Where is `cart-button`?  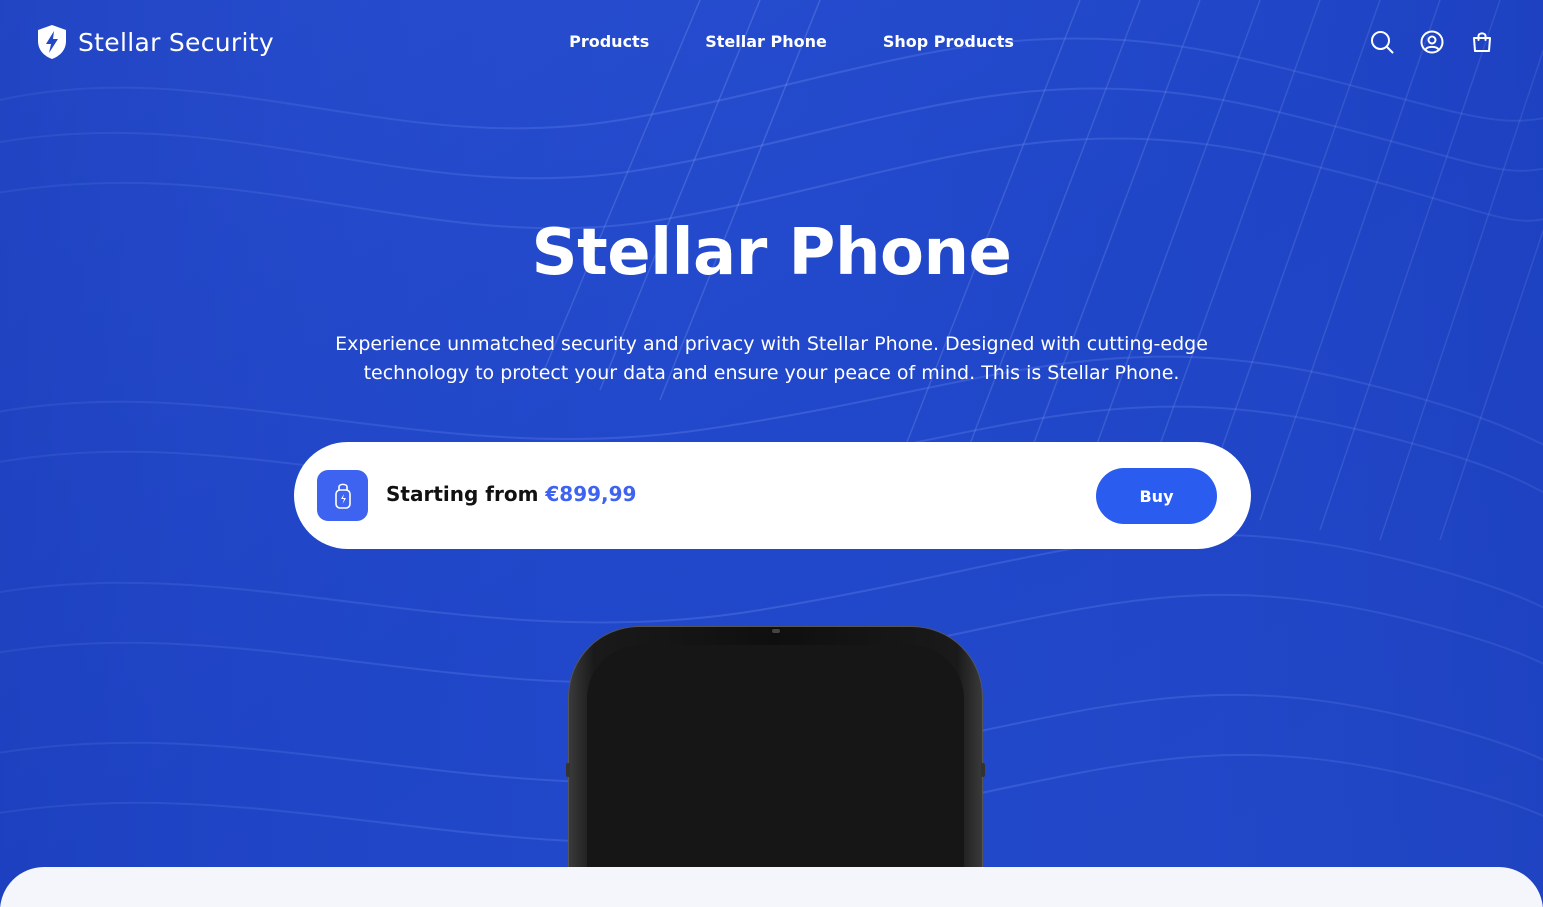 cart-button is located at coordinates (1482, 42).